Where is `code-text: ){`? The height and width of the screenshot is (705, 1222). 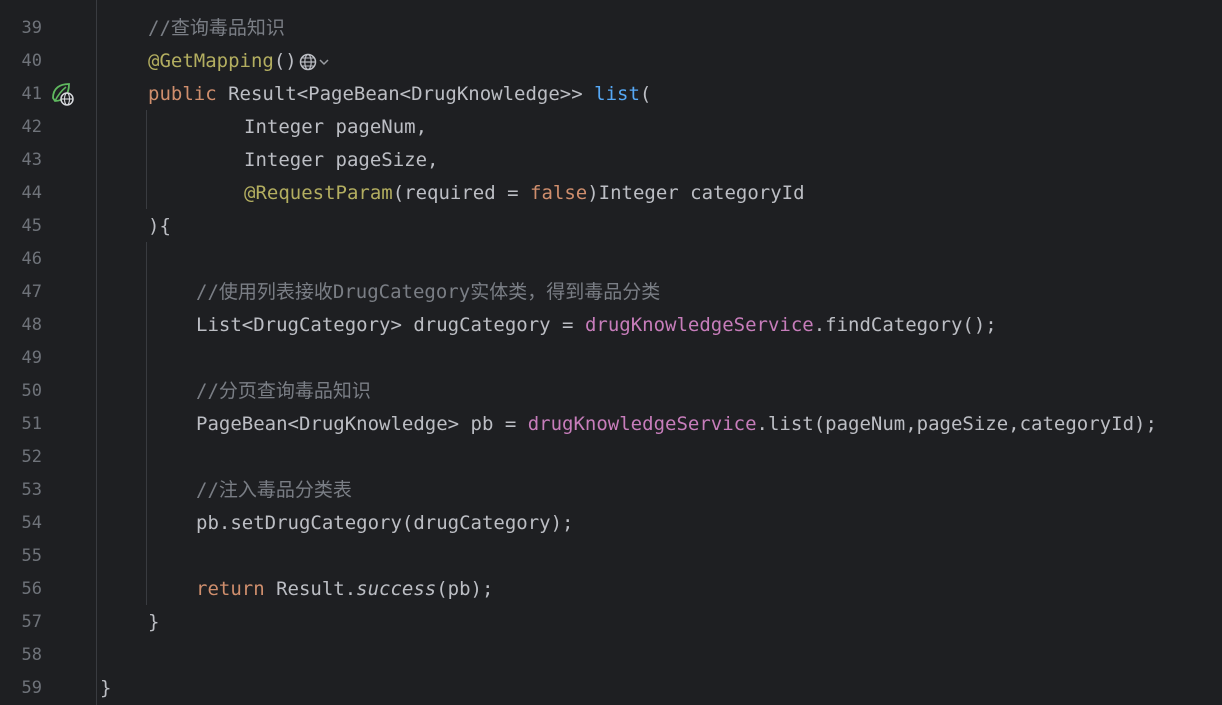
code-text: ){ is located at coordinates (159, 226).